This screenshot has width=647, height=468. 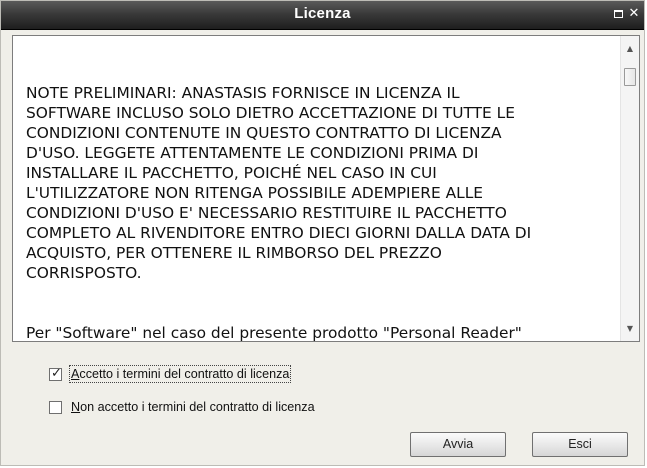 I want to click on scroll-up-arrow-icon: ▲, so click(x=630, y=48).